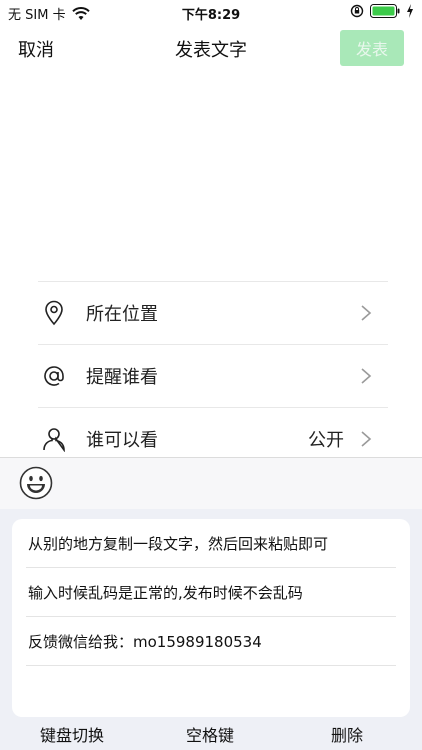 The width and height of the screenshot is (422, 750). I want to click on keyboard-switch-button: 键盘切换, so click(72, 734).